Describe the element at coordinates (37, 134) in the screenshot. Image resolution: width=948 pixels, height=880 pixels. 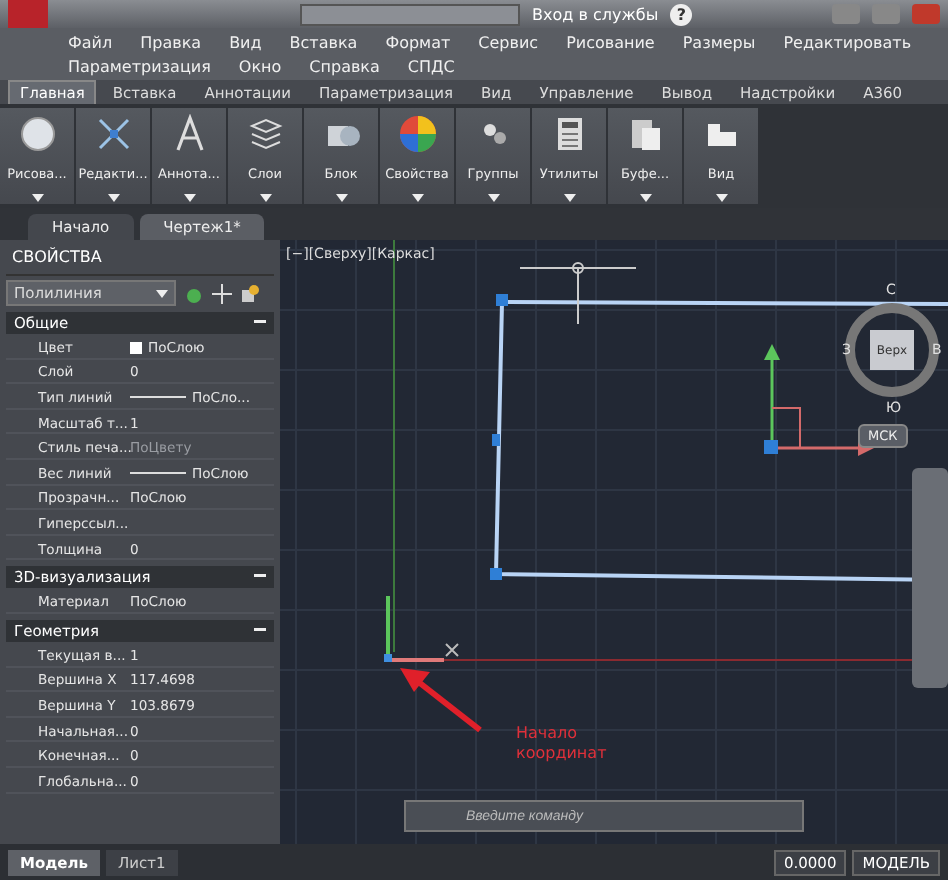
I see `circle-icon` at that location.